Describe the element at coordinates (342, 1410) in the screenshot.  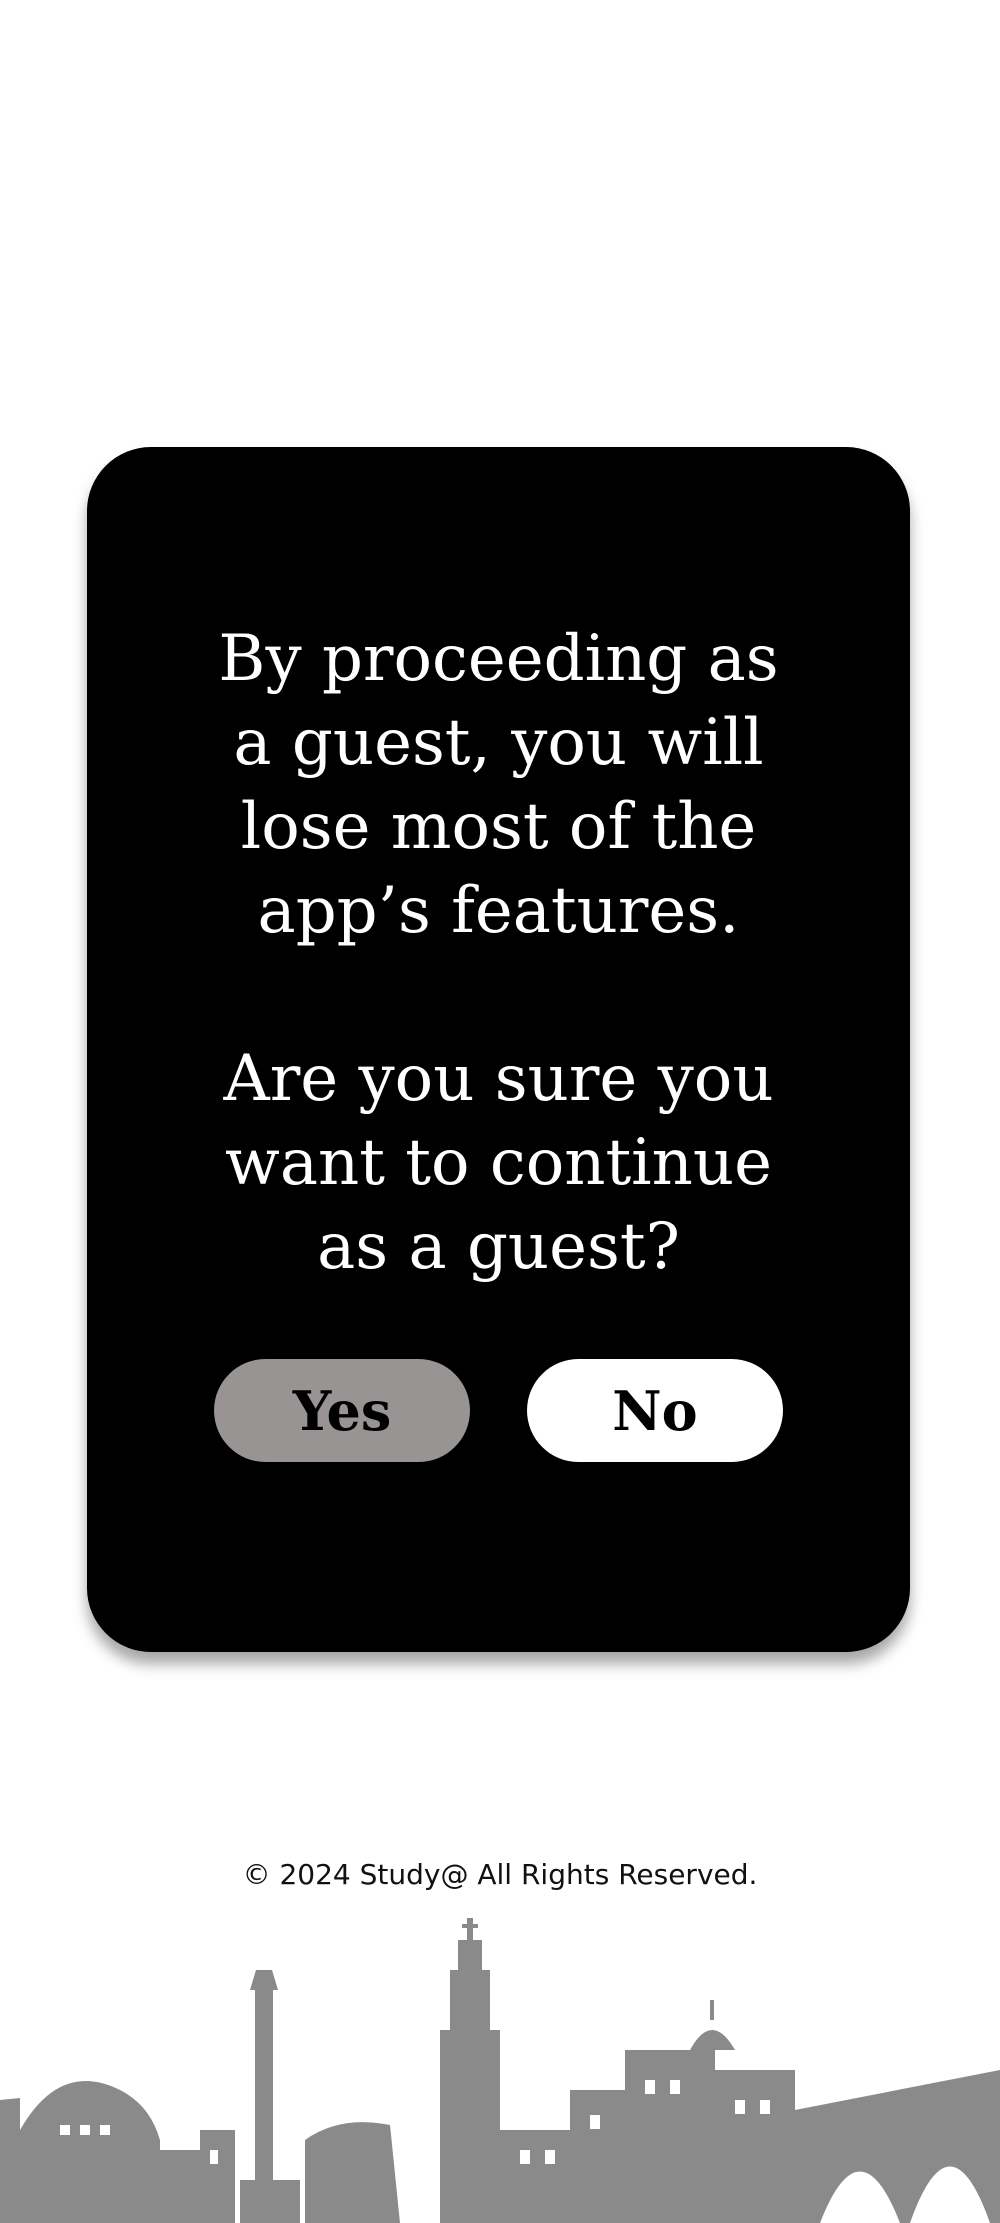
I see `yes-button: Yes` at that location.